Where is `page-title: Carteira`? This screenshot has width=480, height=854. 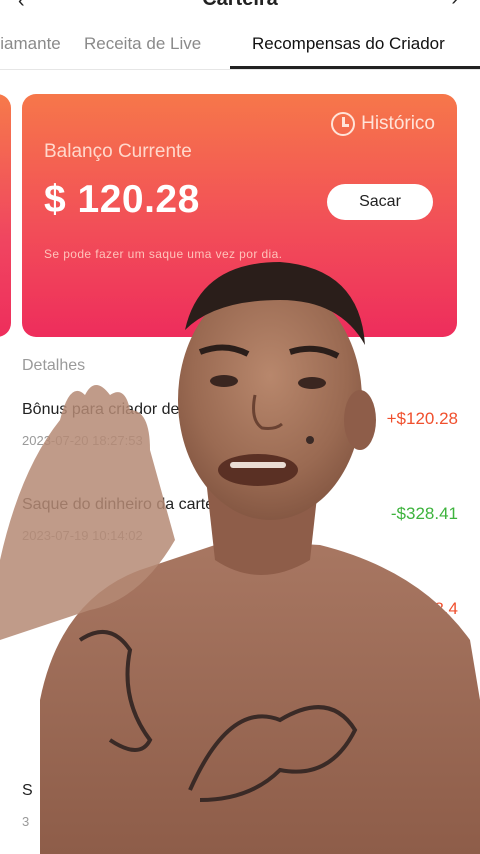
page-title: Carteira is located at coordinates (240, 5).